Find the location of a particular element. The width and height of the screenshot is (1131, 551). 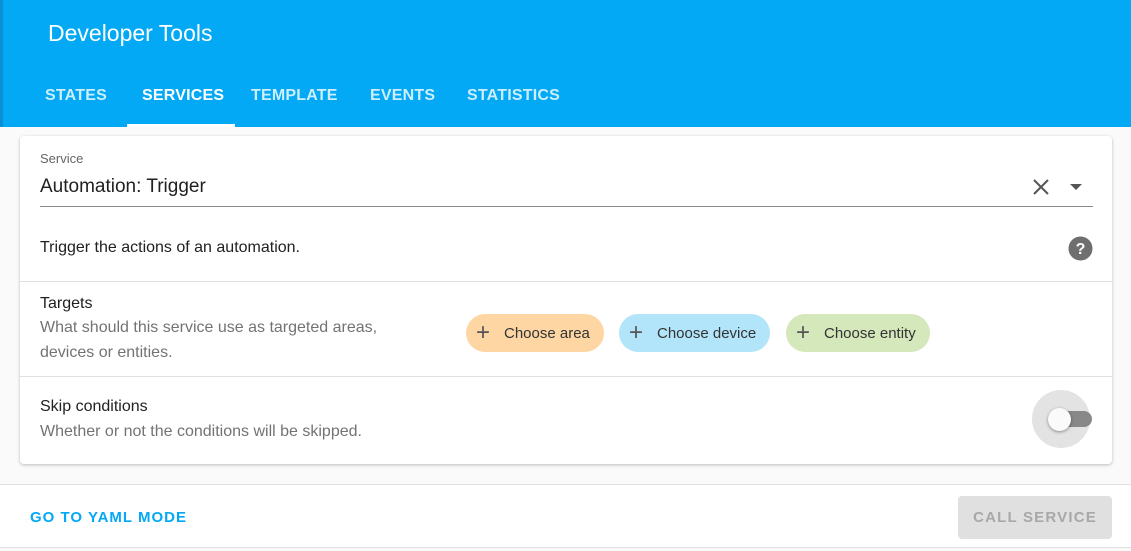

choose-device-chip: + Choose device is located at coordinates (695, 333).